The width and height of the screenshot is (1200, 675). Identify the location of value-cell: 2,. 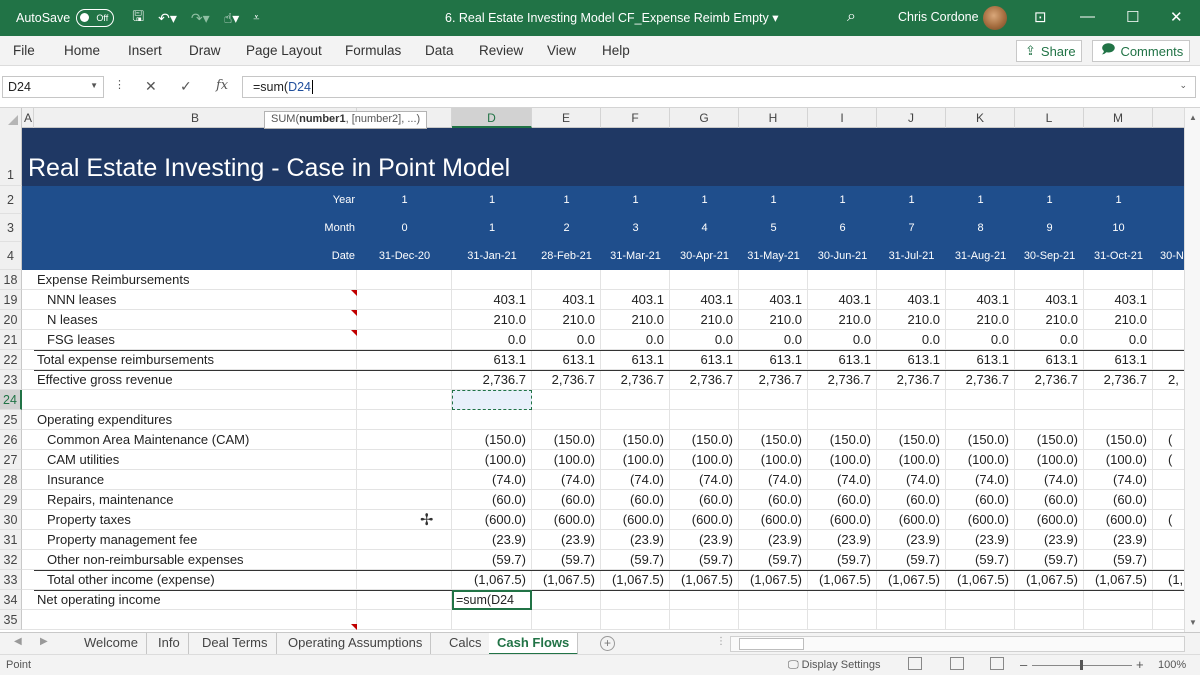
(1176, 380).